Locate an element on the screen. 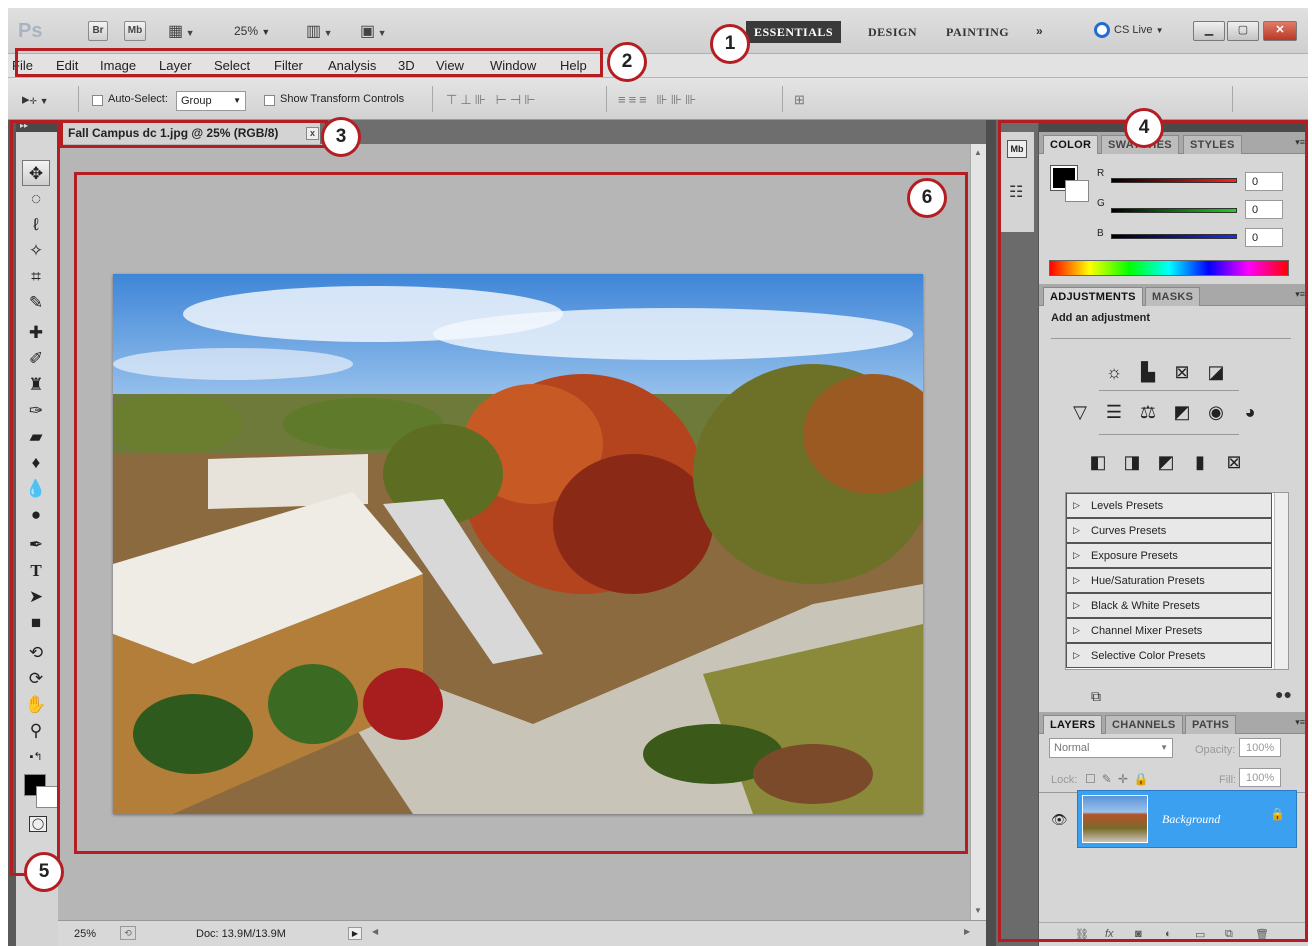 The width and height of the screenshot is (1312, 946). status-menu-arrow-icon: ▶ is located at coordinates (355, 933).